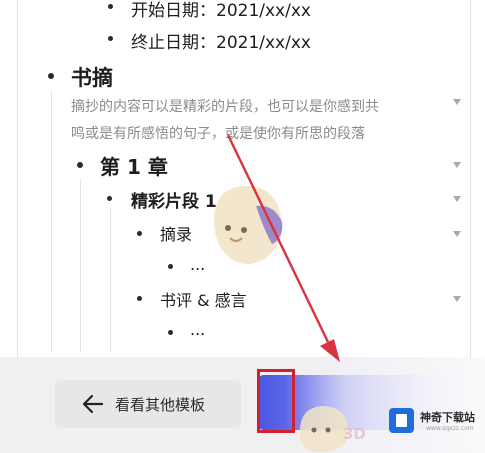 The height and width of the screenshot is (453, 485). Describe the element at coordinates (134, 165) in the screenshot. I see `chapter-heading: 第 1 章` at that location.